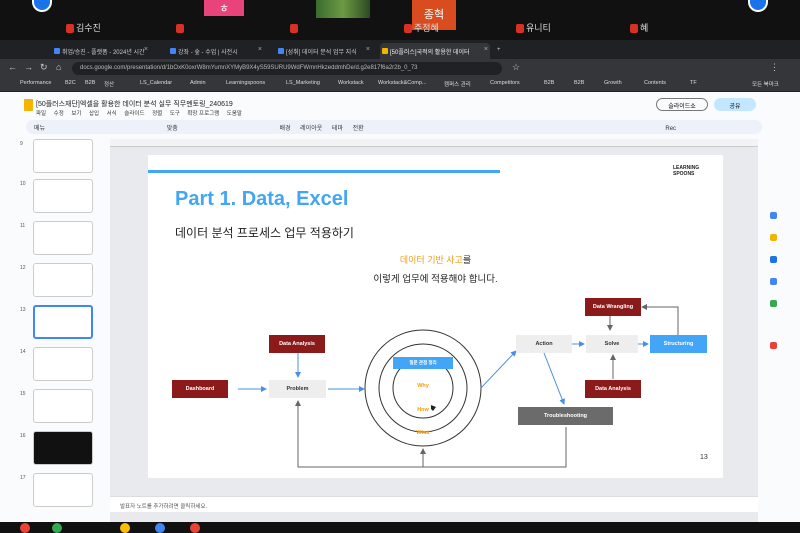 Image resolution: width=800 pixels, height=533 pixels. What do you see at coordinates (23, 394) in the screenshot?
I see `slide-number: 15` at bounding box center [23, 394].